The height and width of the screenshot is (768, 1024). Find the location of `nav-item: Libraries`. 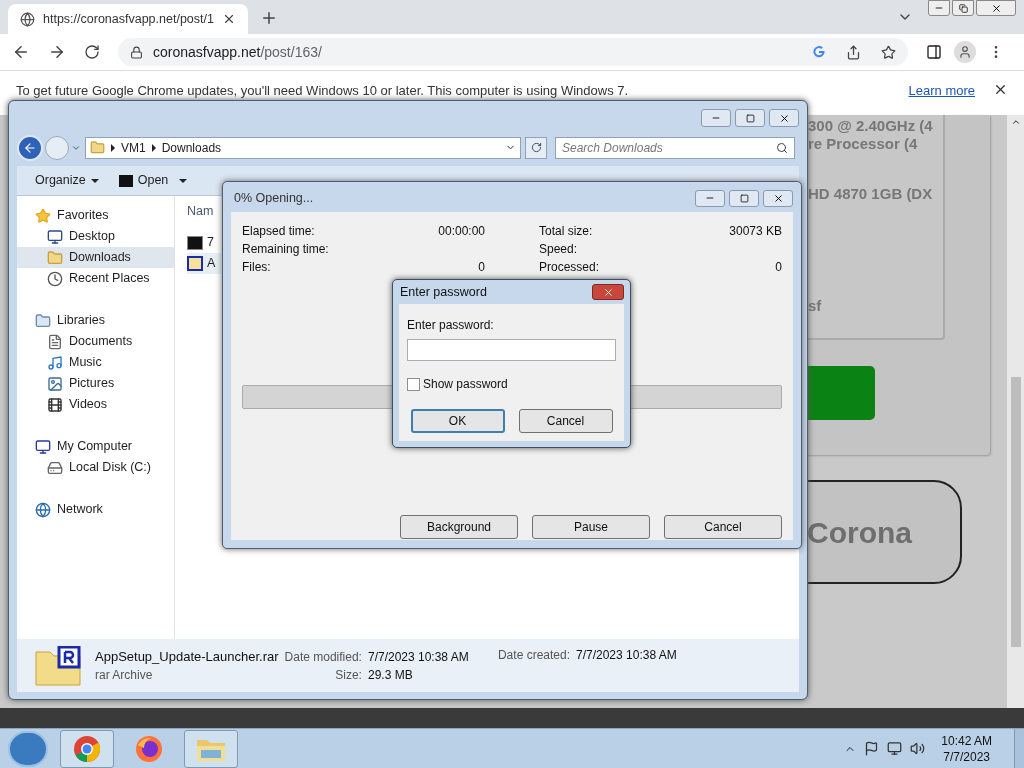

nav-item: Libraries is located at coordinates (95, 320).